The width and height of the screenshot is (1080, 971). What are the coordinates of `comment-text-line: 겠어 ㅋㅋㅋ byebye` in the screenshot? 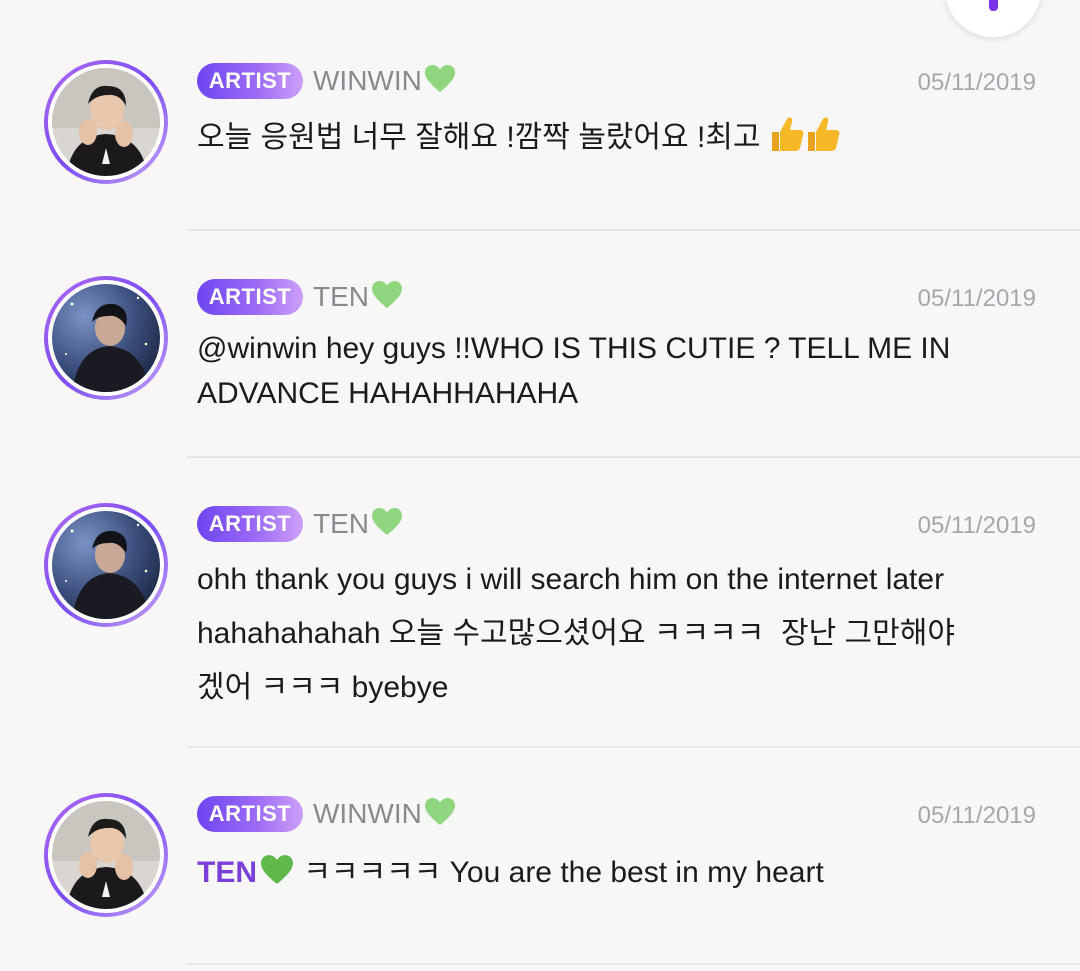 It's located at (323, 687).